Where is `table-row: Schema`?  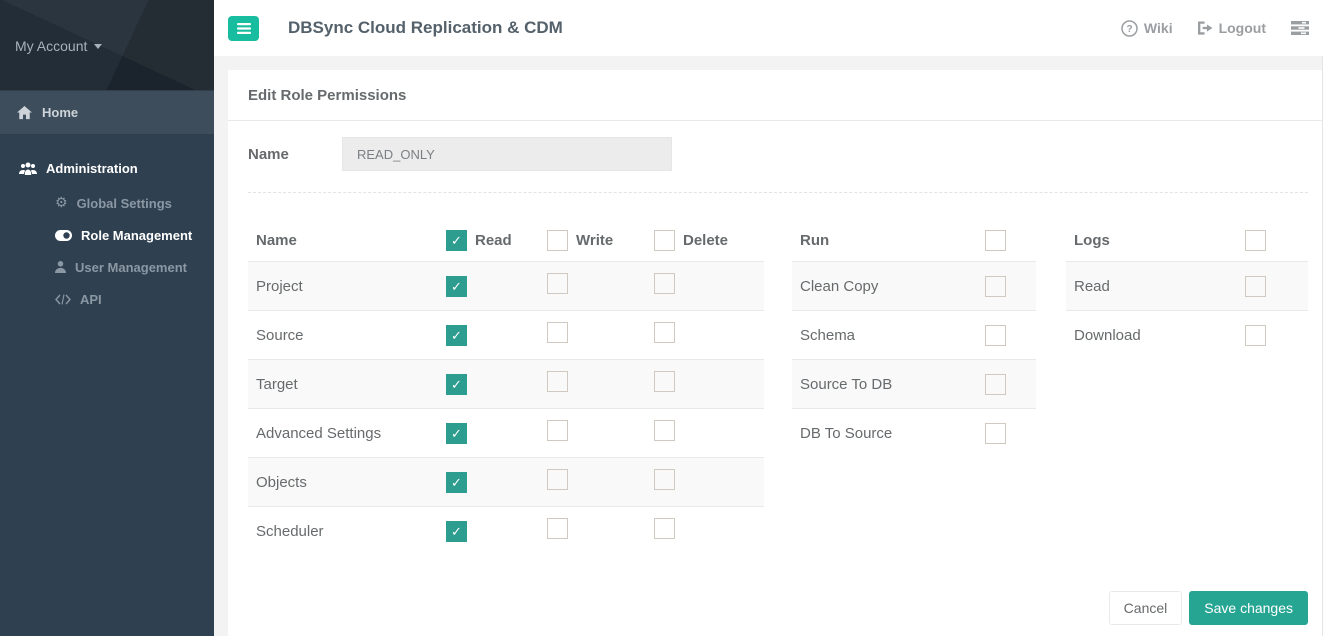 table-row: Schema is located at coordinates (914, 334).